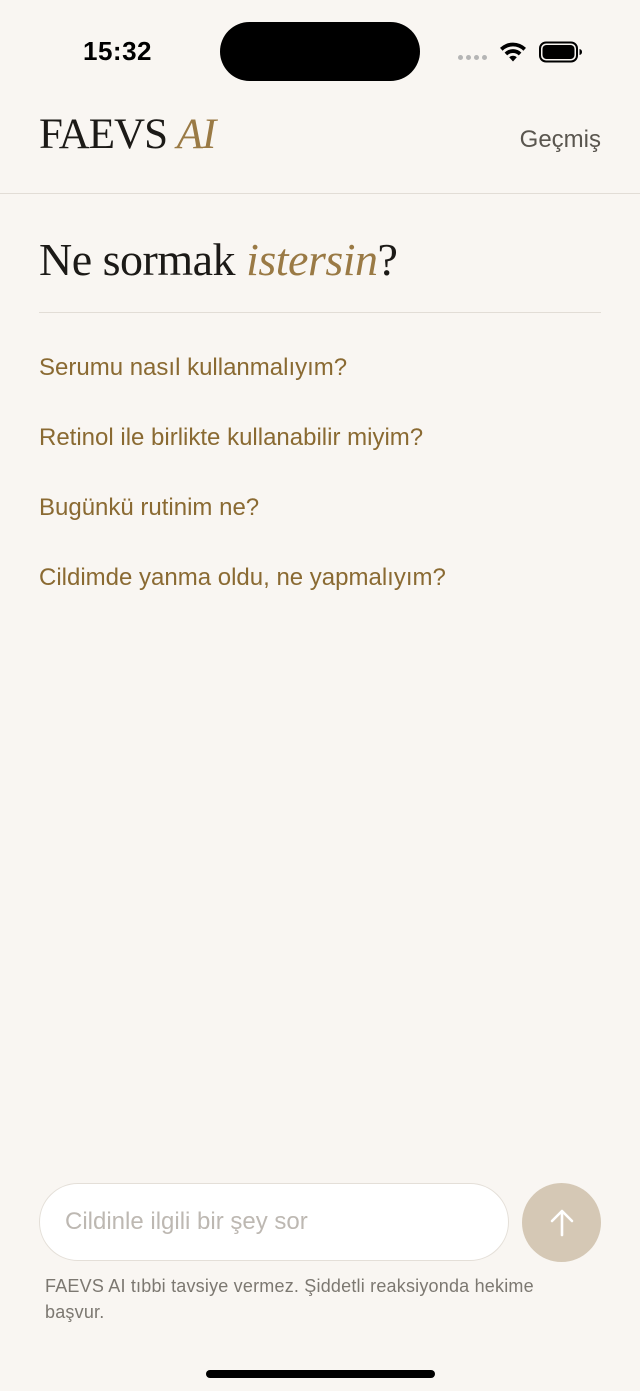  What do you see at coordinates (320, 384) in the screenshot?
I see `suggestion-item: Serumu nasıl kullanmalıyım?` at bounding box center [320, 384].